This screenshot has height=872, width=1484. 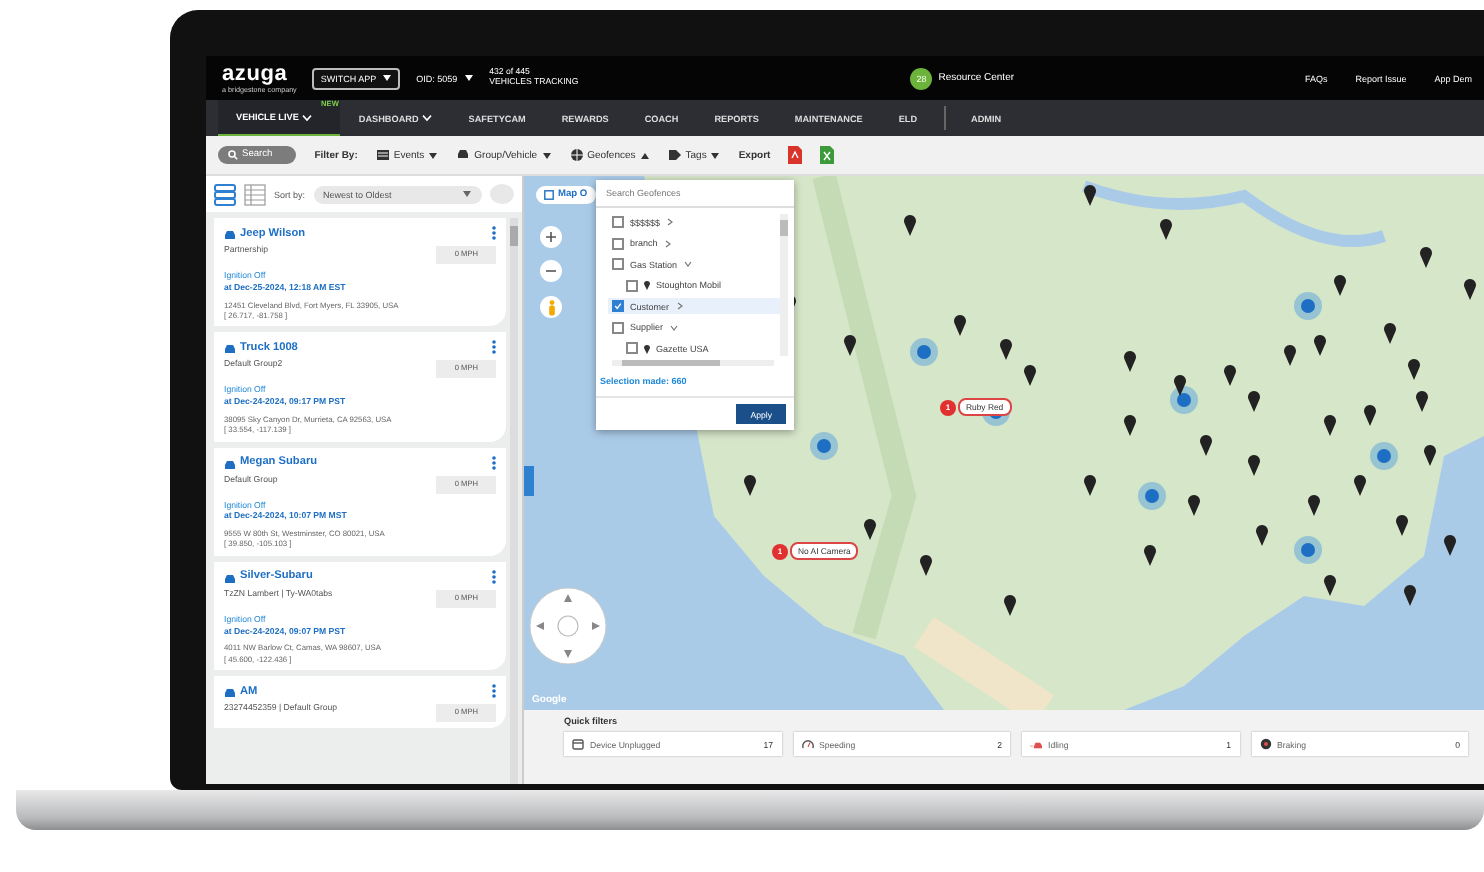 I want to click on plug-icon, so click(x=578, y=744).